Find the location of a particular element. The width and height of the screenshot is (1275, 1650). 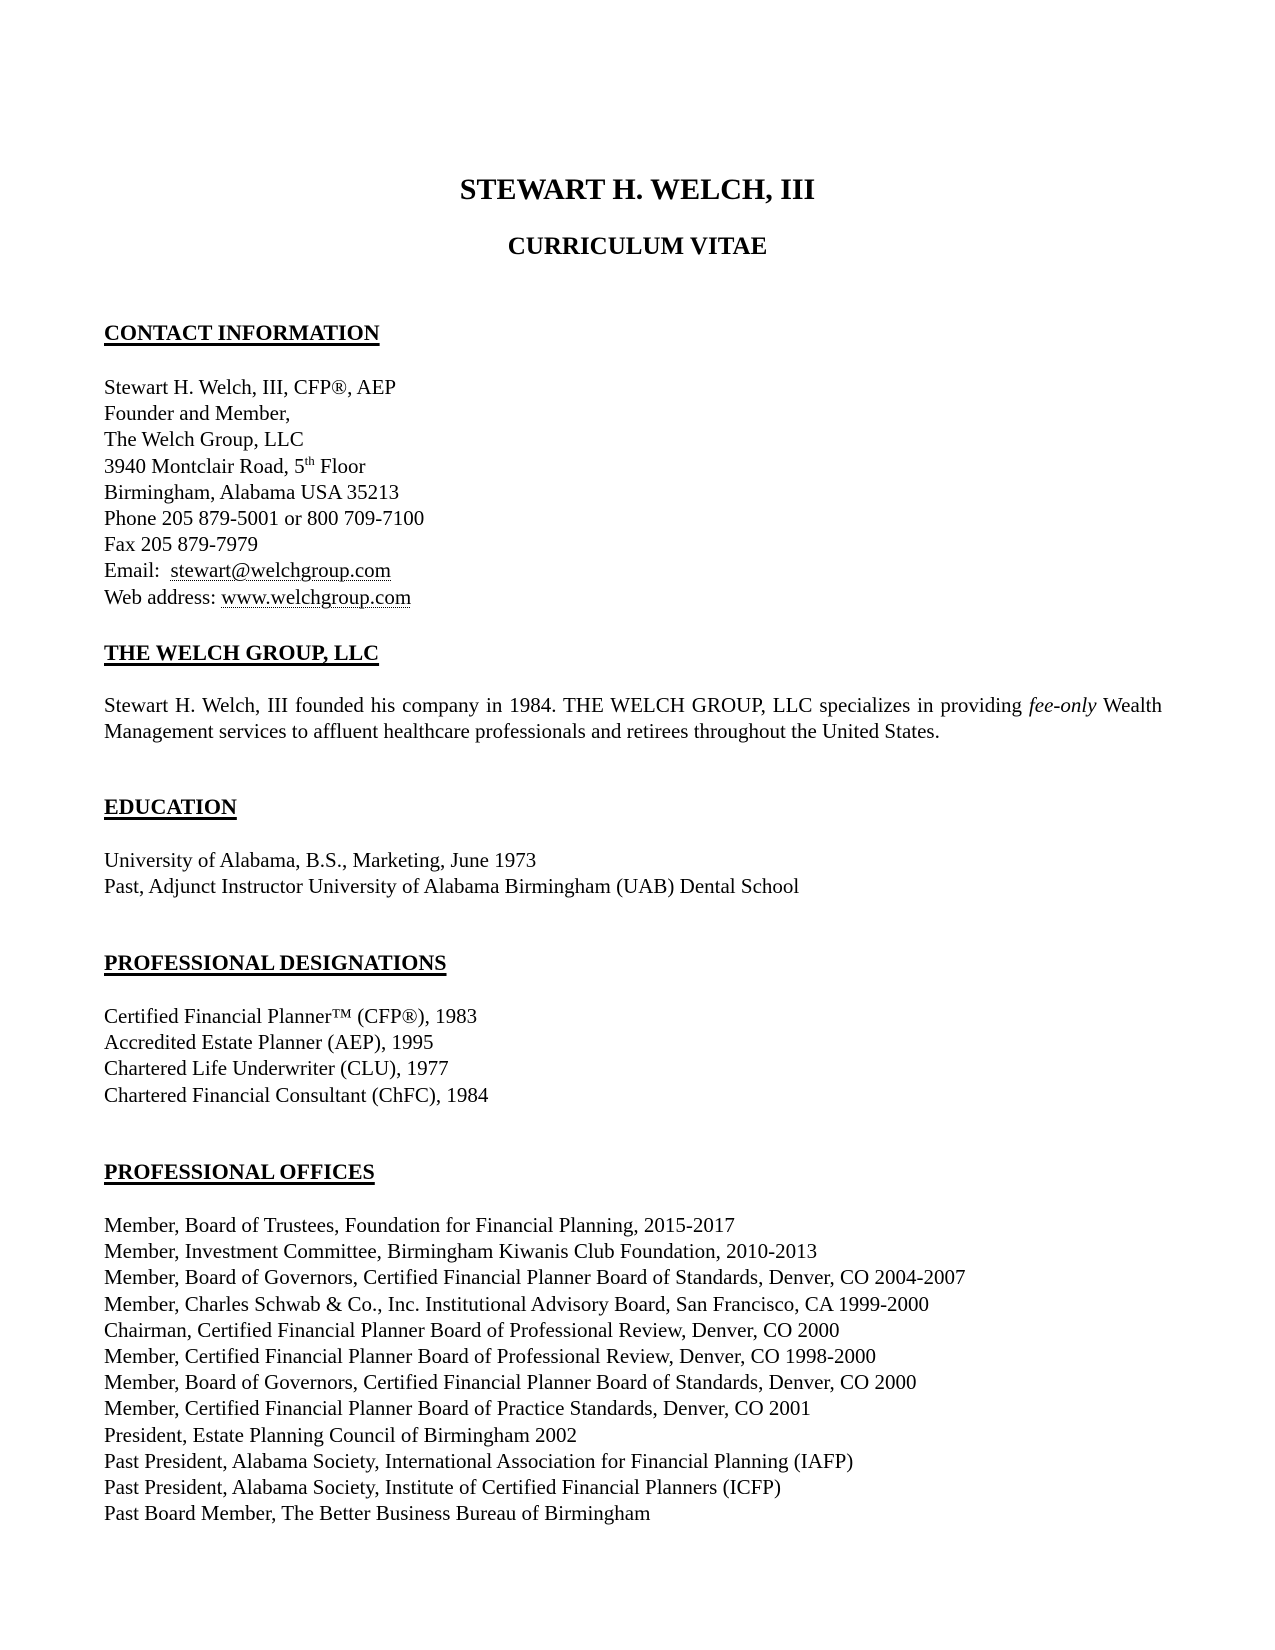

contact-name-line: Stewart H. Welch, III, CFP®, AEP is located at coordinates (250, 387).